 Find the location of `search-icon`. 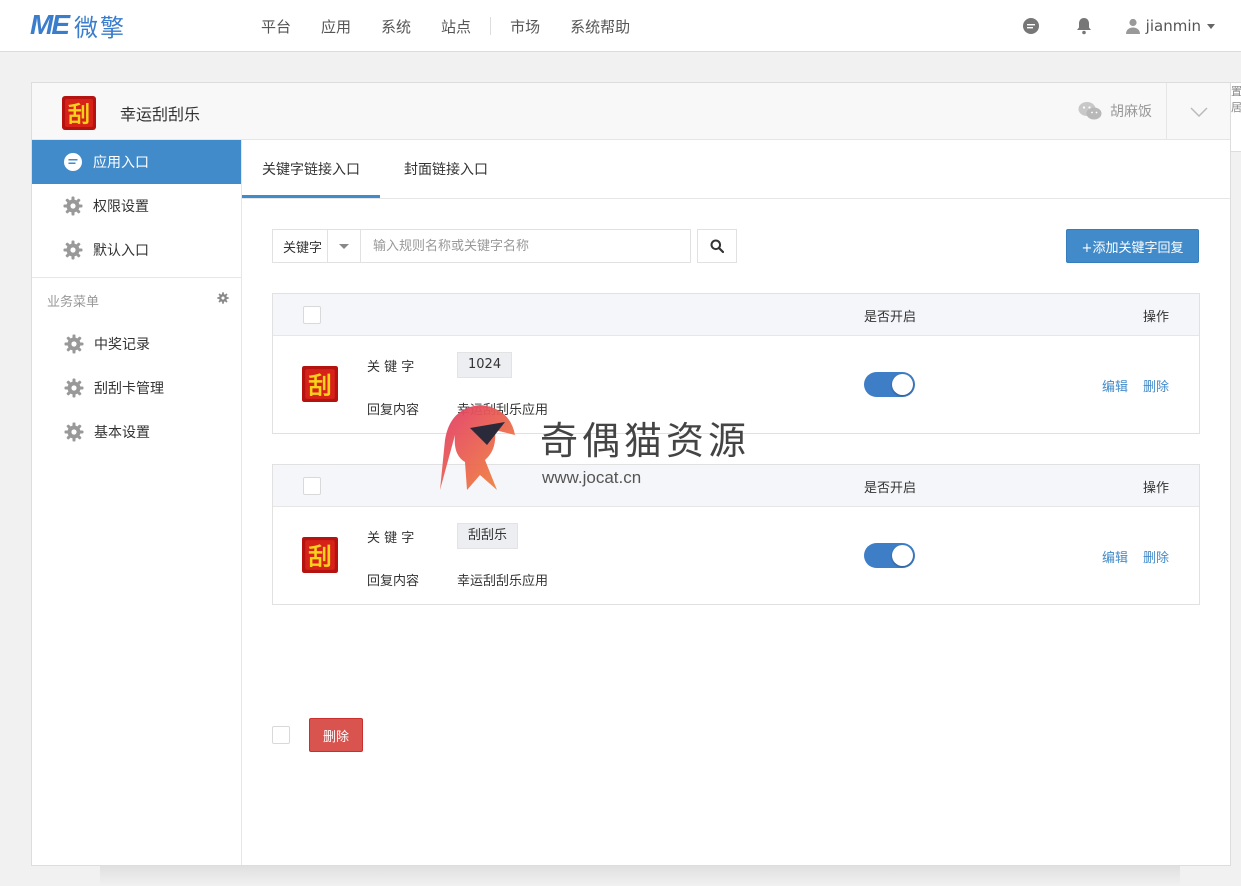

search-icon is located at coordinates (717, 246).